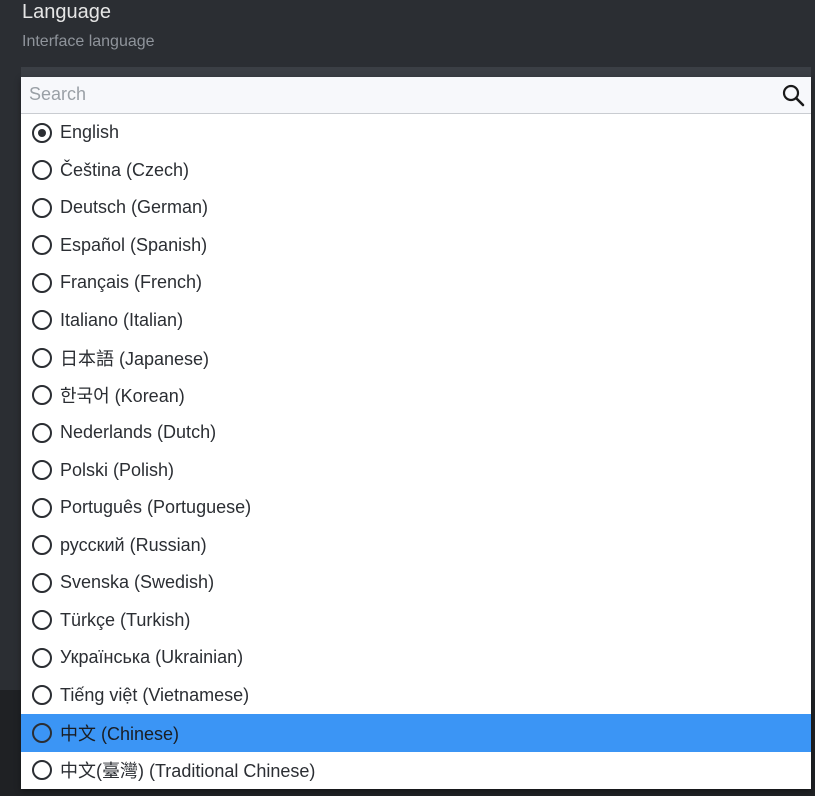 The height and width of the screenshot is (796, 815). I want to click on language-option: Čeština (Czech), so click(416, 171).